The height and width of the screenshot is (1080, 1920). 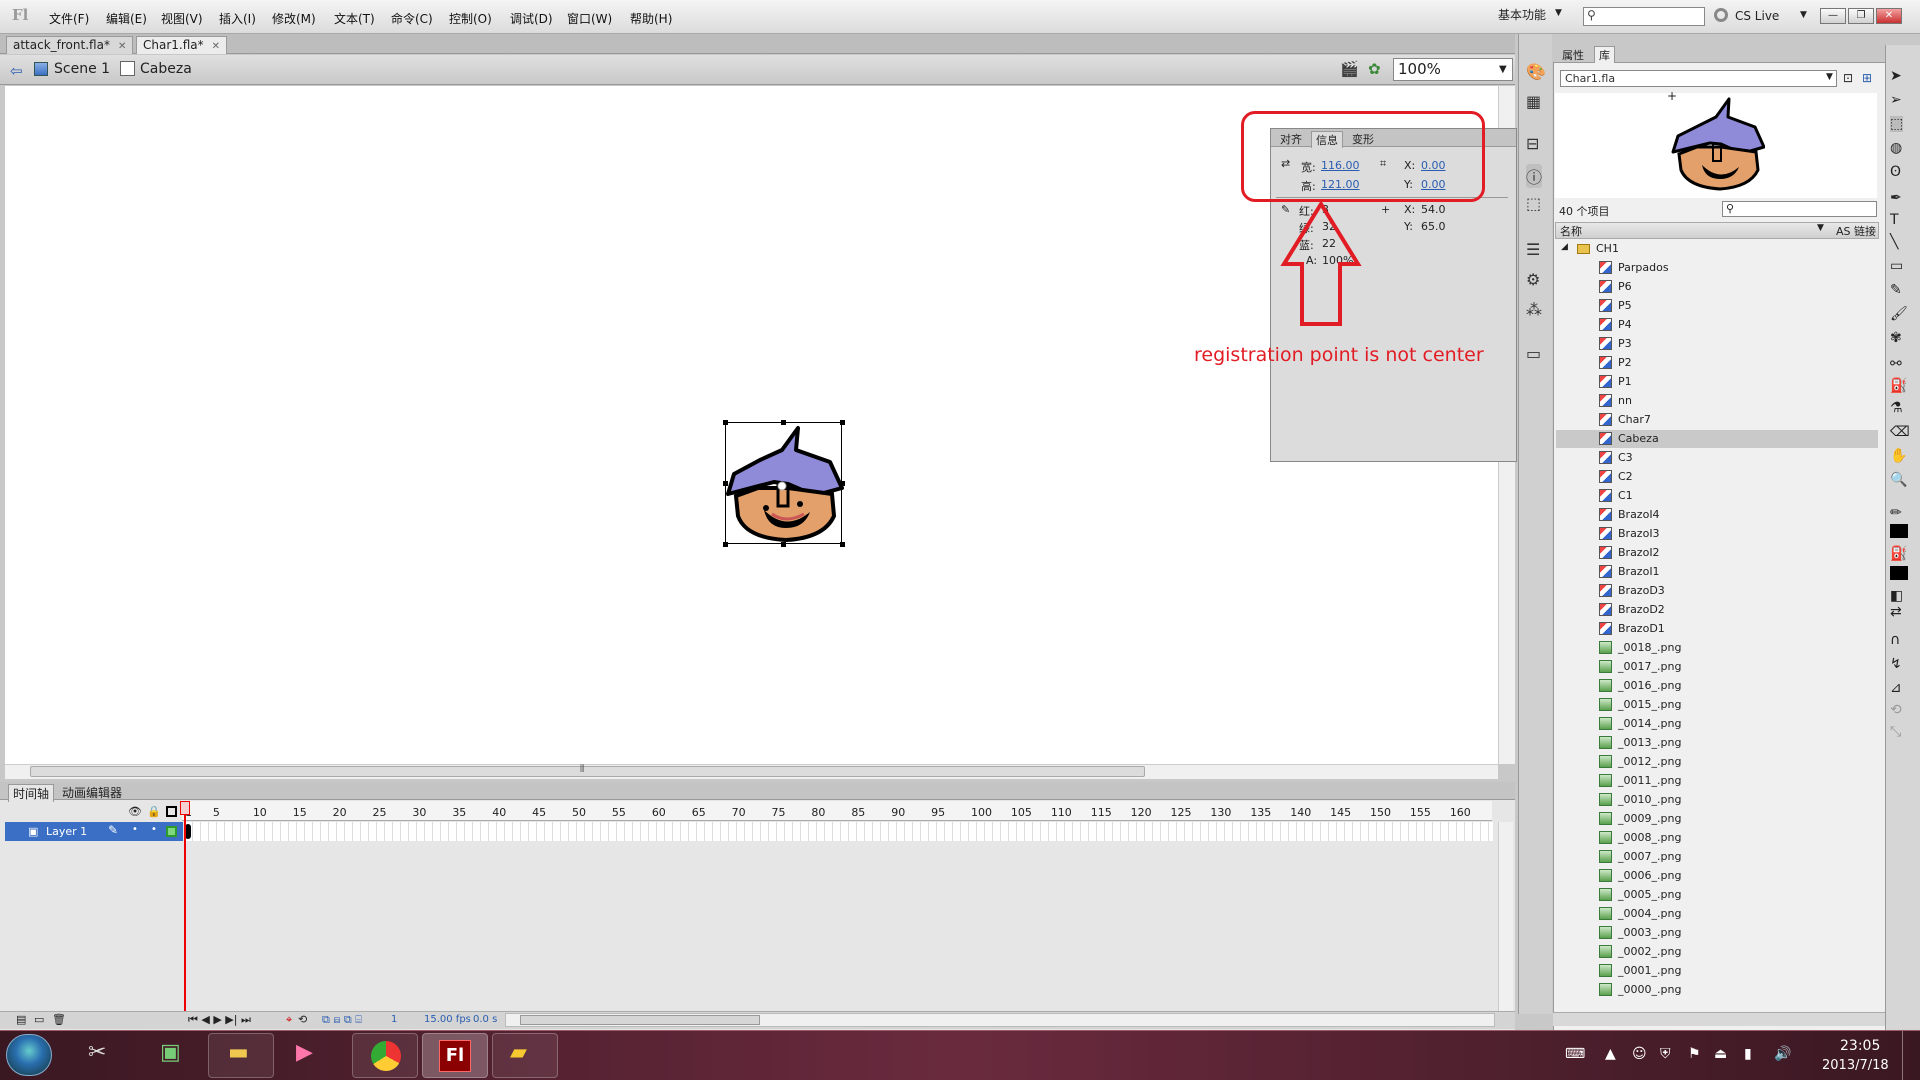 What do you see at coordinates (1533, 279) in the screenshot?
I see `components-icon: ⚙` at bounding box center [1533, 279].